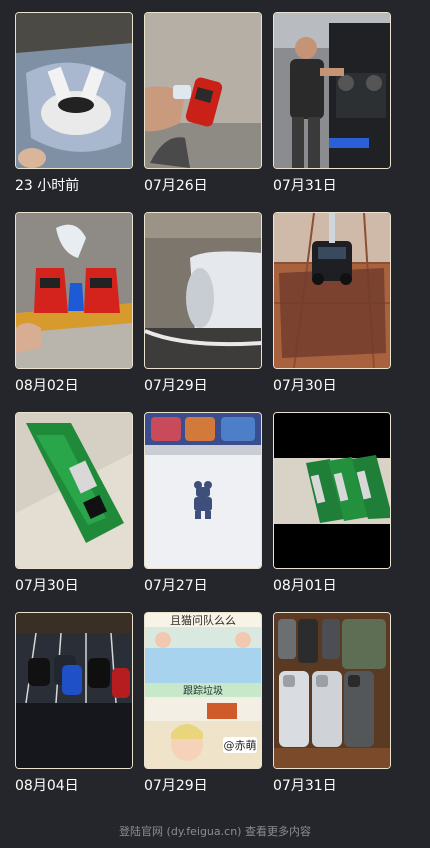 The image size is (430, 848). Describe the element at coordinates (203, 620) in the screenshot. I see `caption-top: 且猫问队么么` at that location.